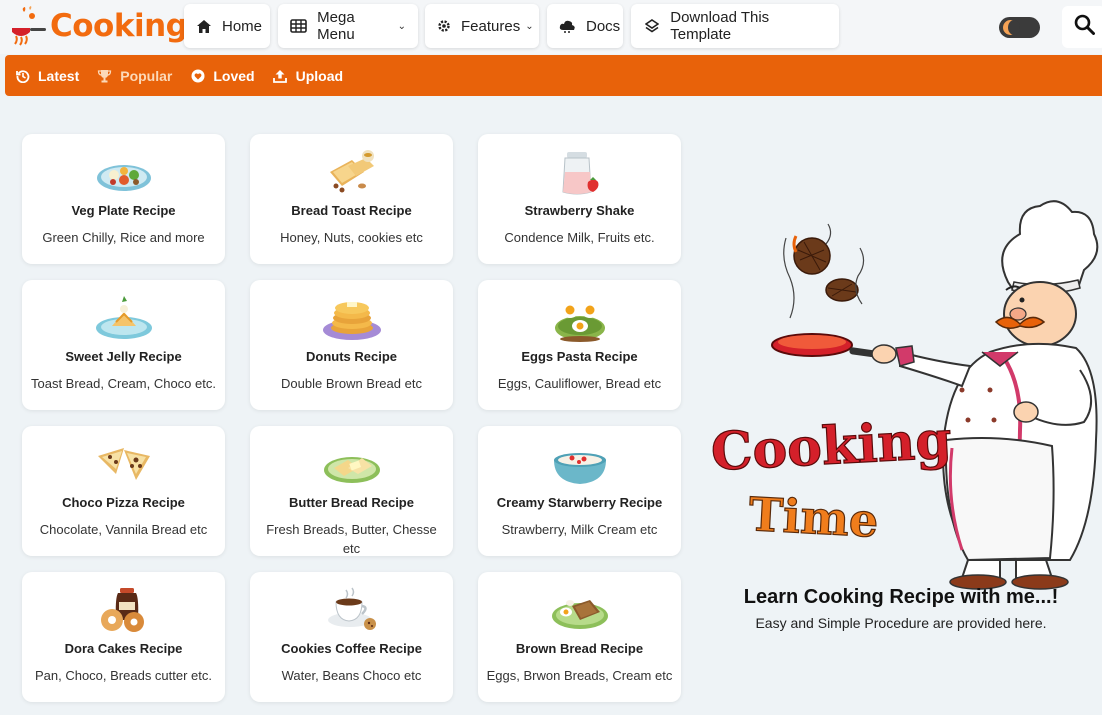 This screenshot has height=715, width=1102. Describe the element at coordinates (491, 26) in the screenshot. I see `nav-features-label: Features` at that location.